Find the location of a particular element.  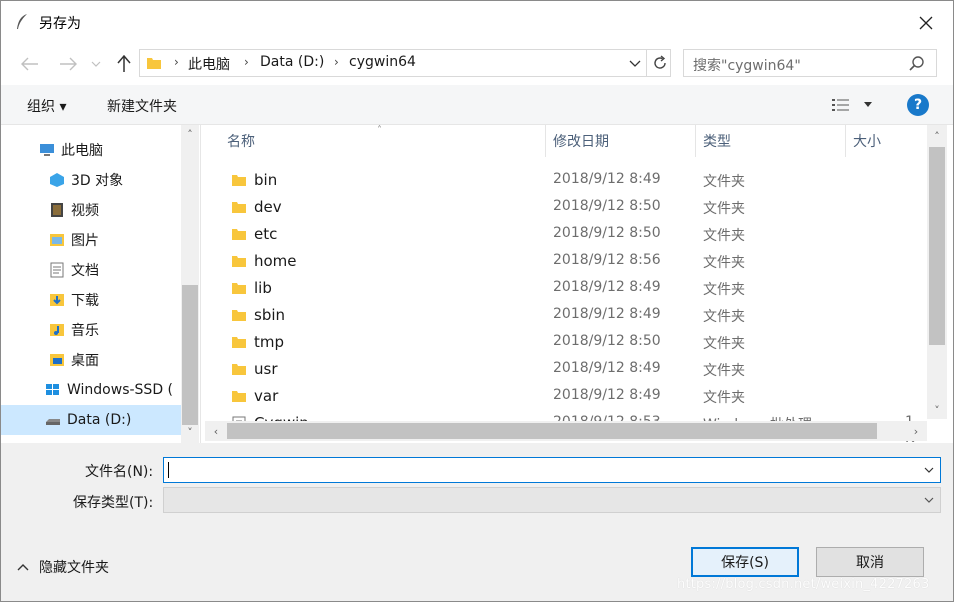

organize-button: 组织 ▾ is located at coordinates (46, 106).